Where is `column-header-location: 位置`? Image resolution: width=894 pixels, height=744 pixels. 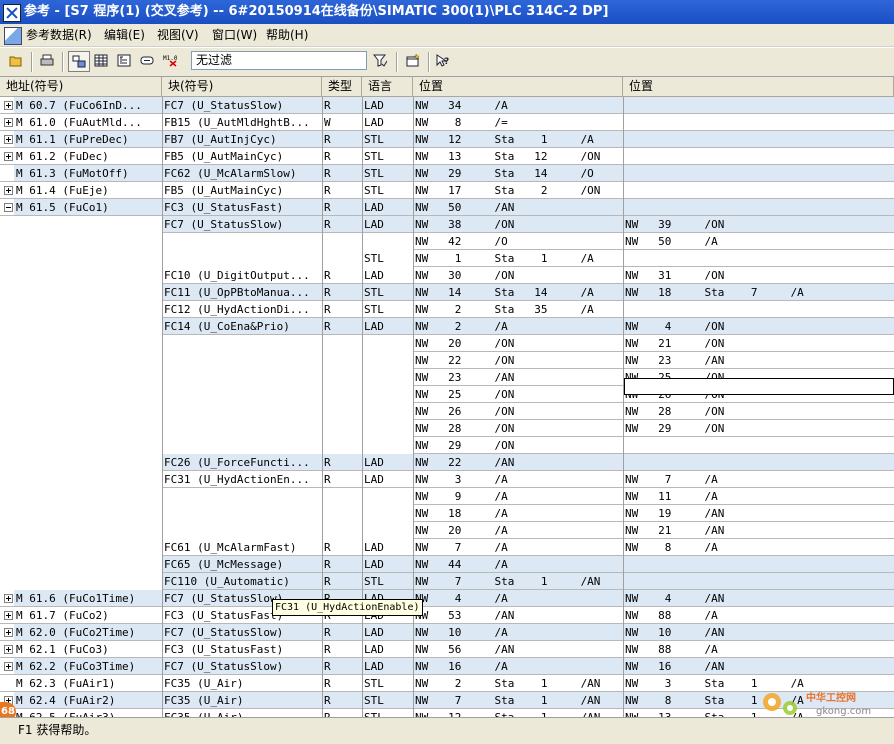
column-header-location: 位置 is located at coordinates (518, 86).